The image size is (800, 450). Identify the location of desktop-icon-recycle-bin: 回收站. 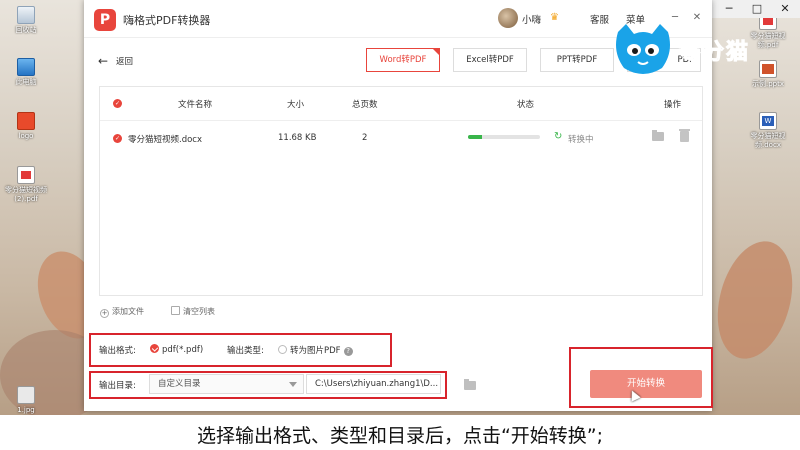
(26, 20).